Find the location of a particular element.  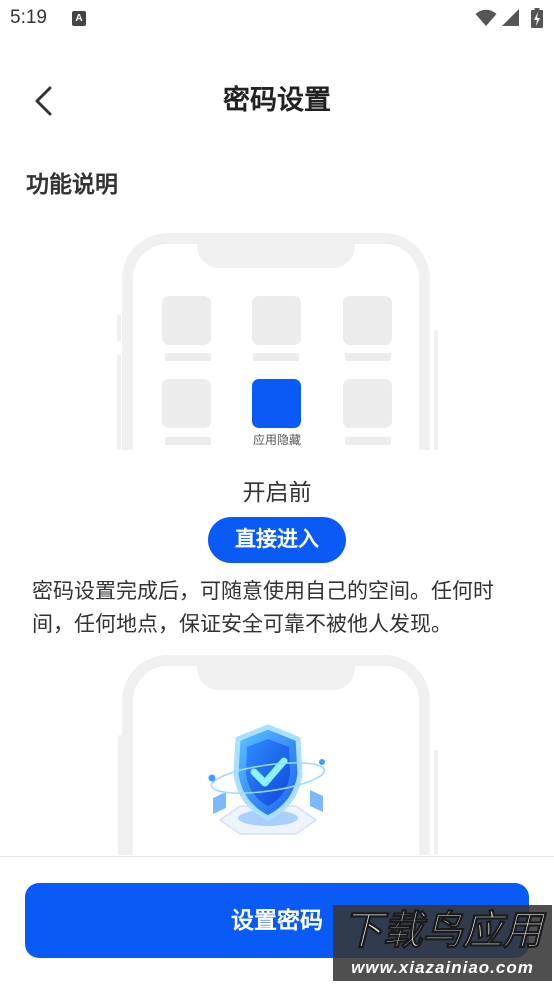

illustration-caption: 开启前 is located at coordinates (277, 492).